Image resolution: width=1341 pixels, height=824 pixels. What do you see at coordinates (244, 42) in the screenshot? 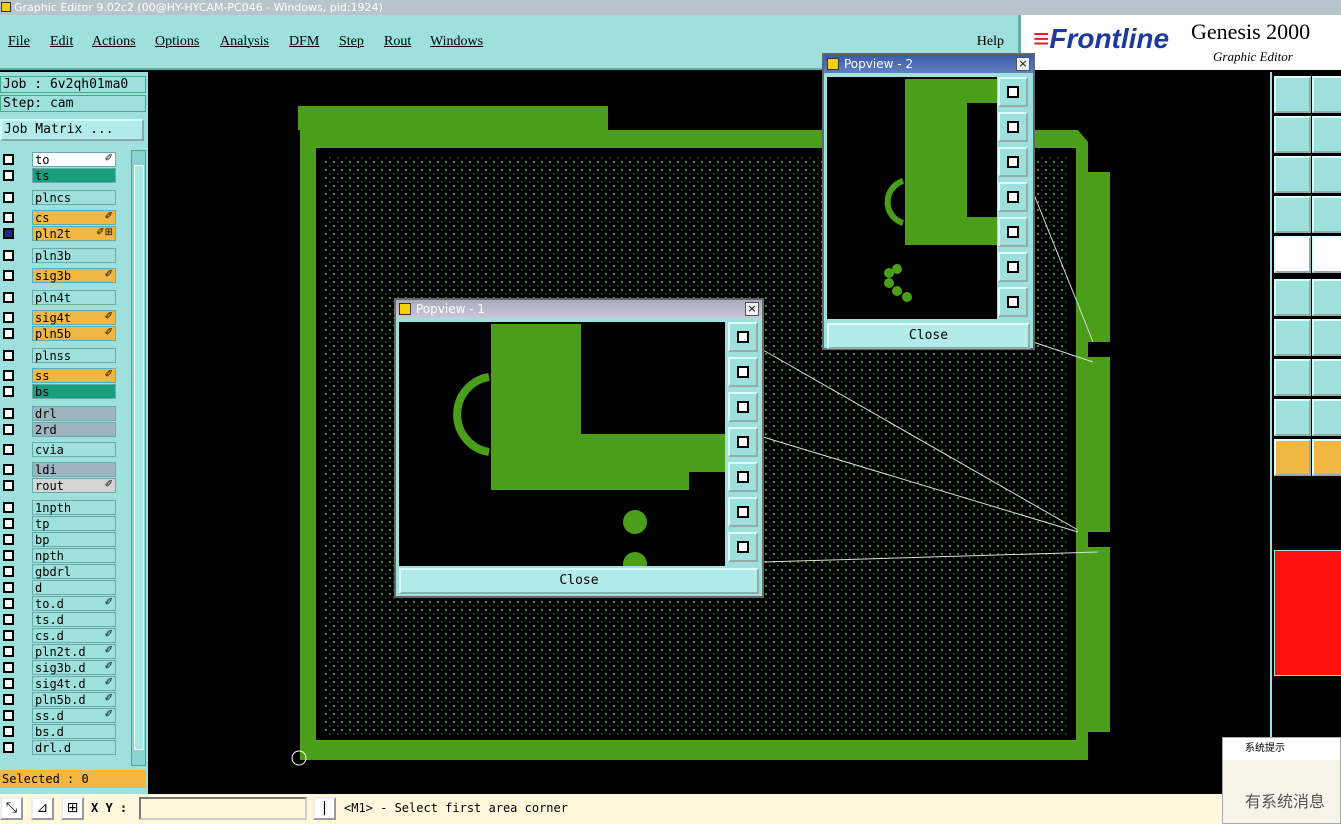
I see `menu-analysis: Analysis` at bounding box center [244, 42].